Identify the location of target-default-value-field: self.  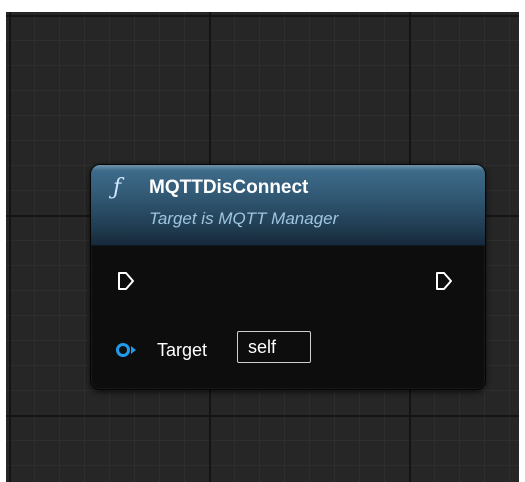
(274, 347).